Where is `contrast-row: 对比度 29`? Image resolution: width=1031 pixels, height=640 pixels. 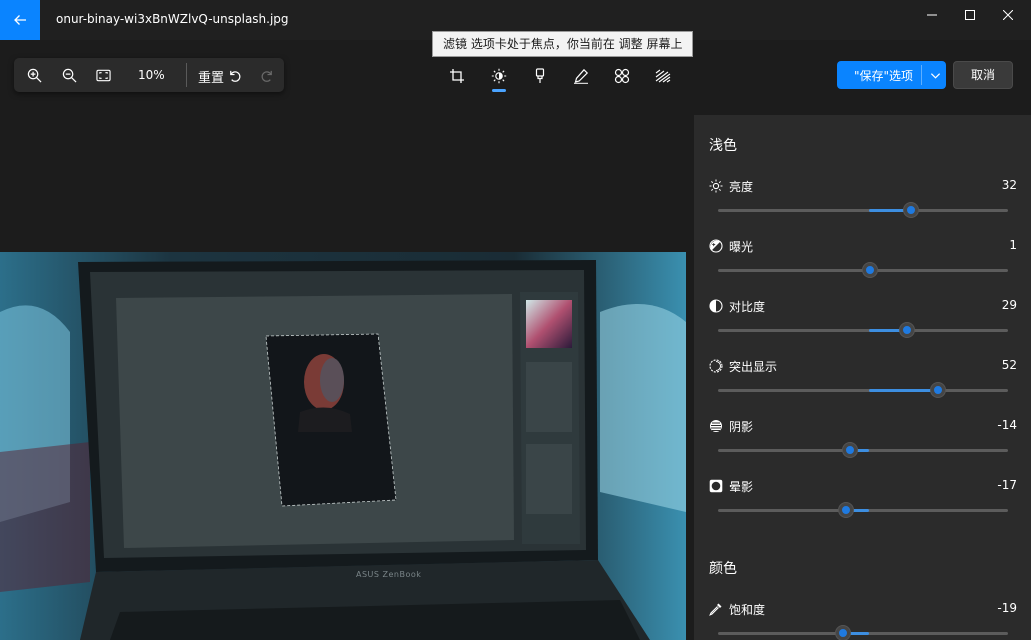 contrast-row: 对比度 29 is located at coordinates (862, 325).